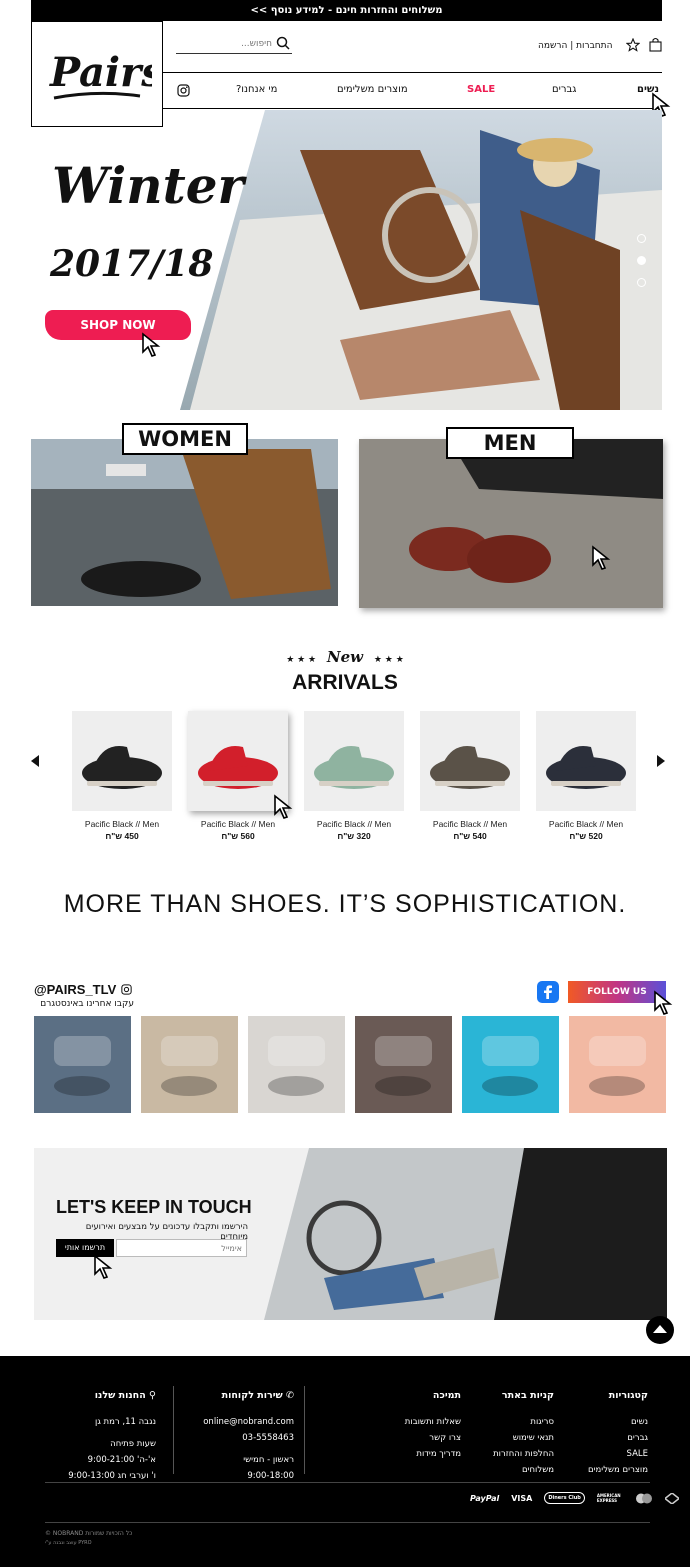 The height and width of the screenshot is (1567, 690). I want to click on product-card: Pacific Black // Men 450 ש"ח, so click(122, 776).